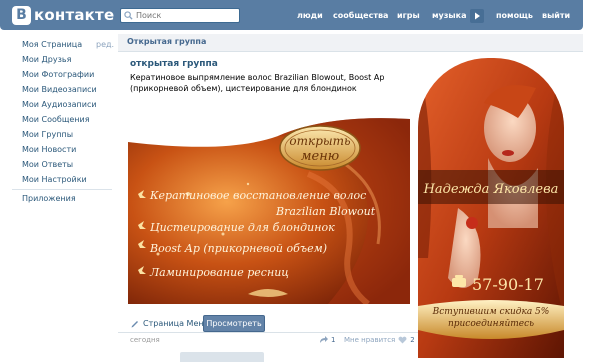 The image size is (604, 362). What do you see at coordinates (128, 15) in the screenshot?
I see `search-icon` at bounding box center [128, 15].